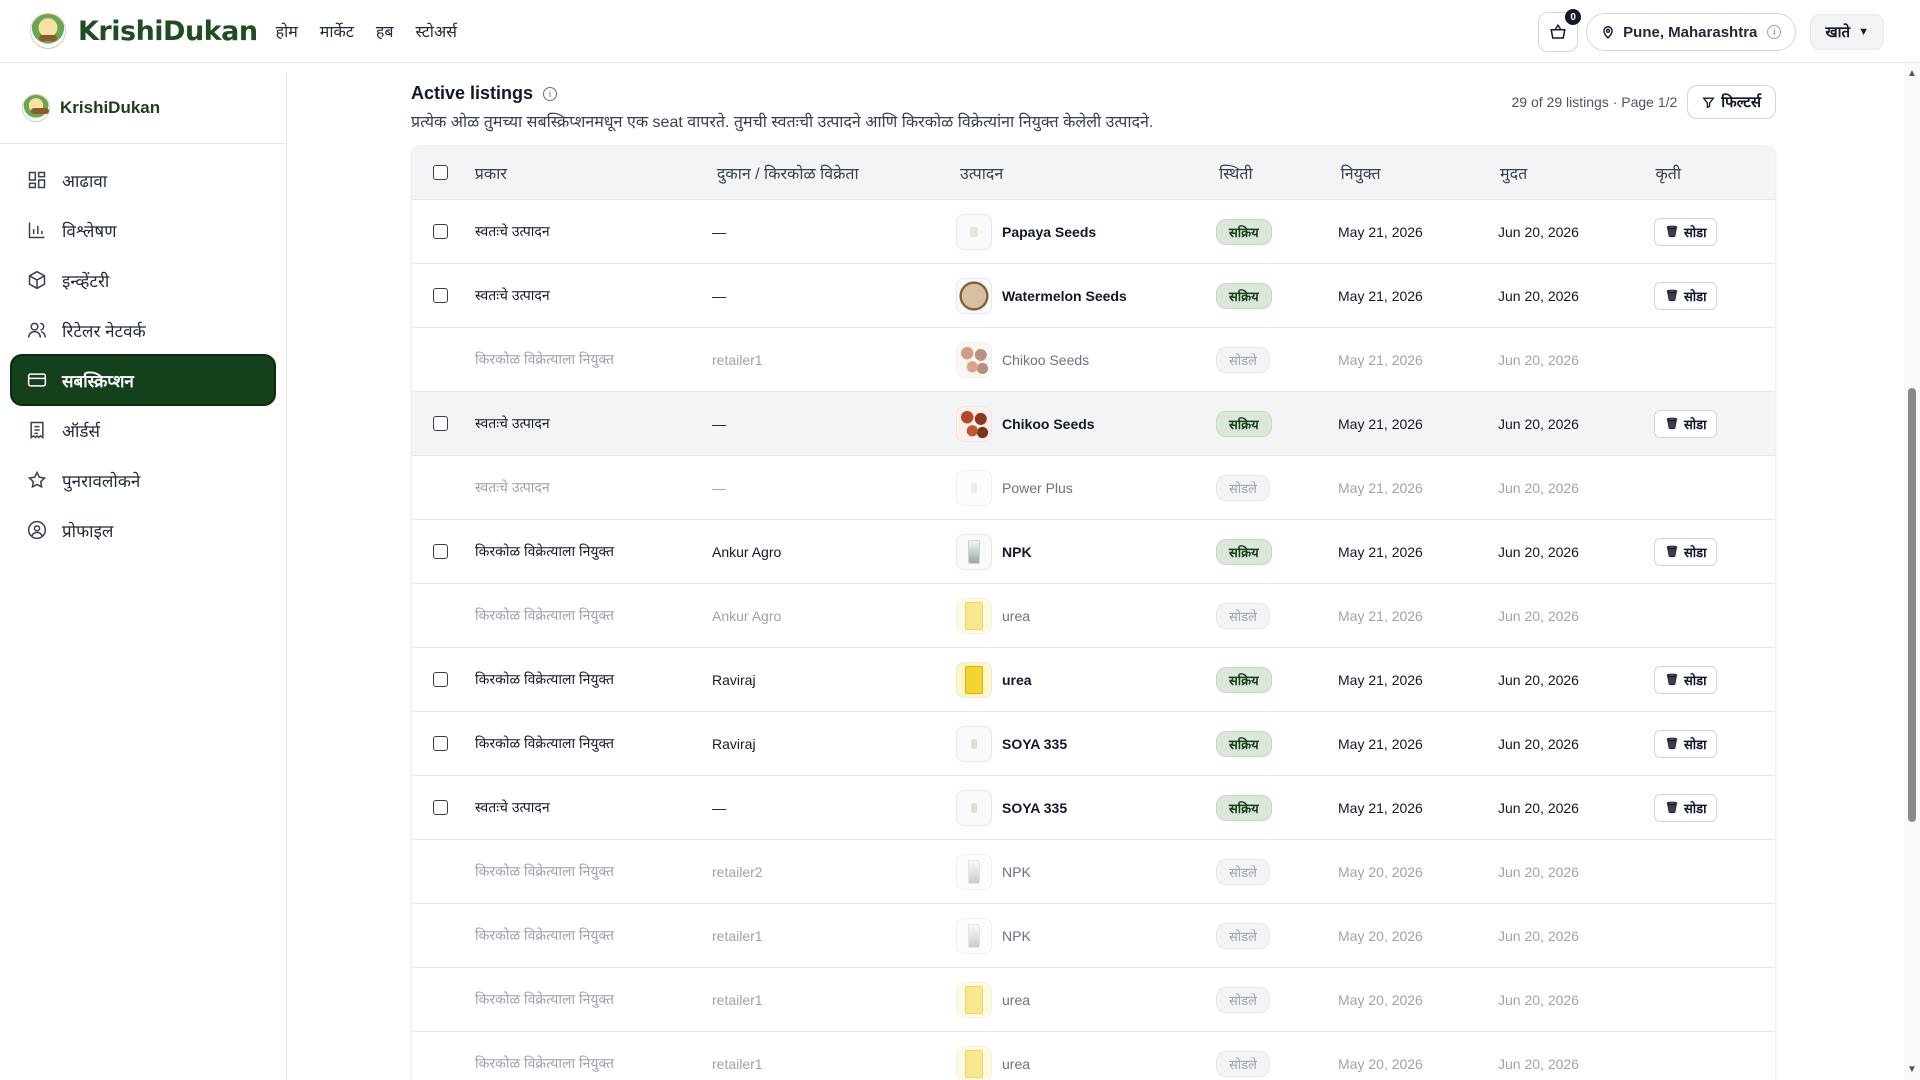 The height and width of the screenshot is (1080, 1920). What do you see at coordinates (36, 107) in the screenshot?
I see `logo-icon` at bounding box center [36, 107].